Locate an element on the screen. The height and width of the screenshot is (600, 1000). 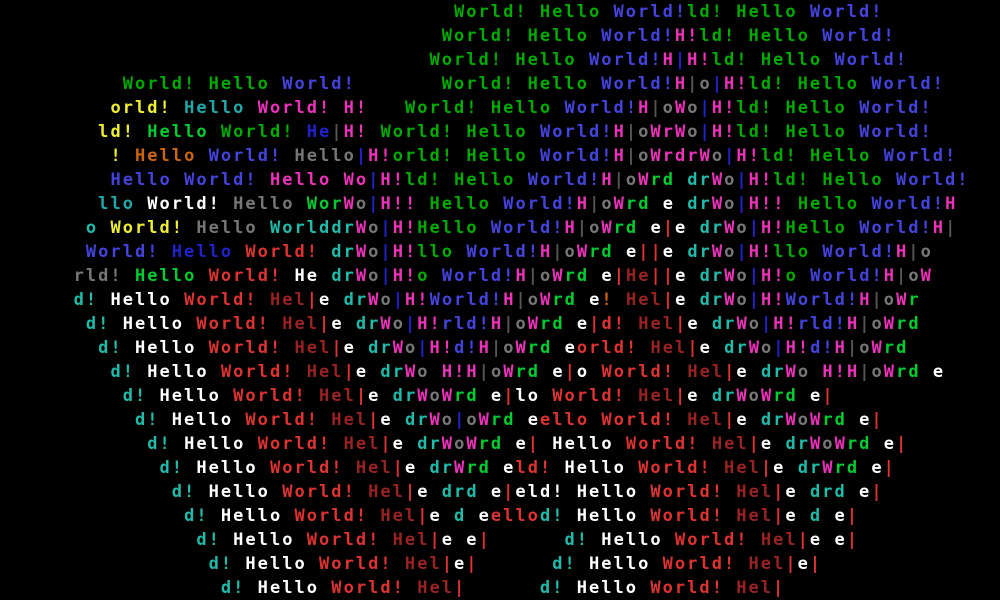
terminal-text-run: rld! is located at coordinates (104, 276).